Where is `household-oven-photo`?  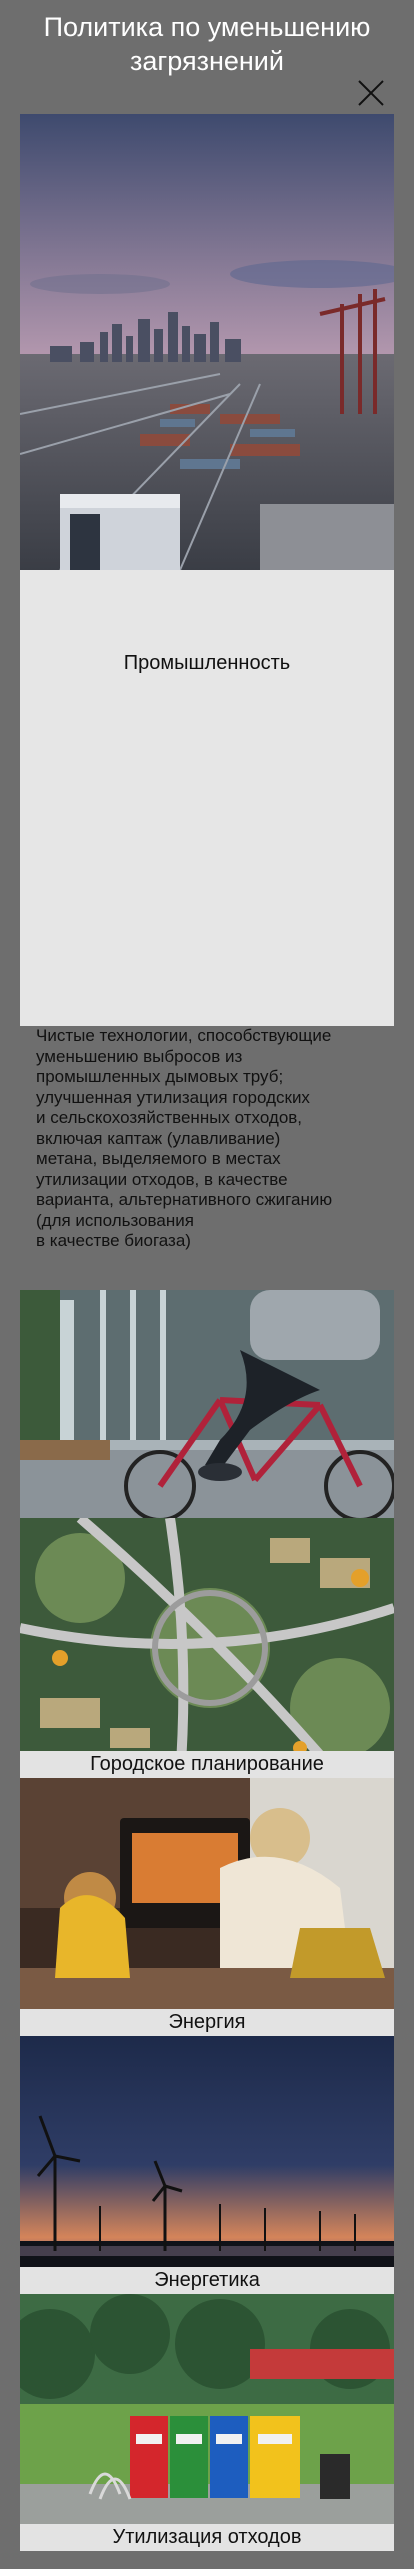
household-oven-photo is located at coordinates (207, 1907).